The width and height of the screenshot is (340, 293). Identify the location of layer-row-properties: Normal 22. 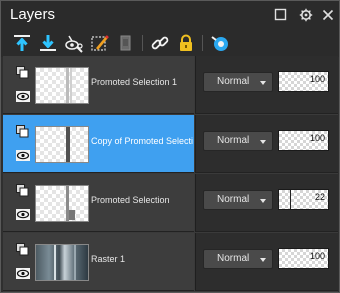
(266, 203).